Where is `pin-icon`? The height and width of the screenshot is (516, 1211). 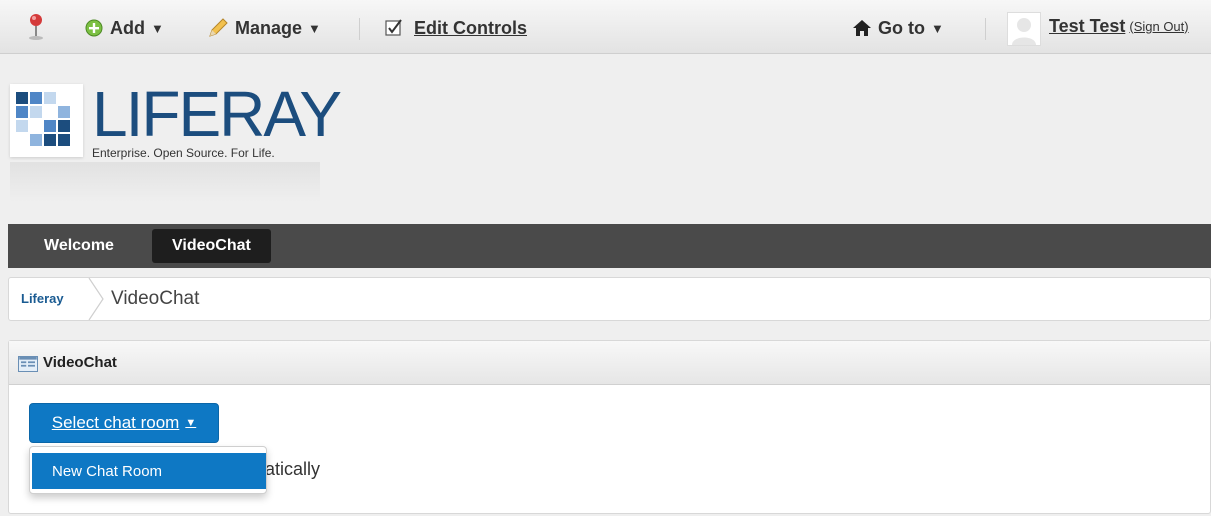
pin-icon is located at coordinates (36, 27).